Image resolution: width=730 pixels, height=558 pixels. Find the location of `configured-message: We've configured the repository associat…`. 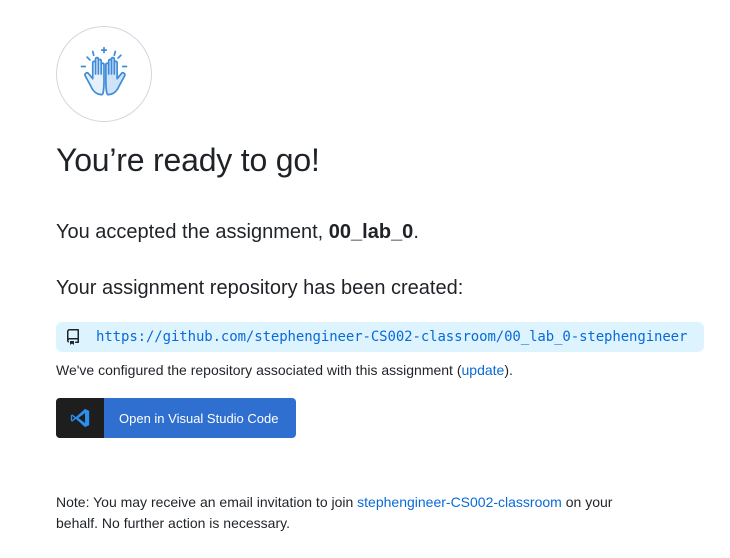

configured-message: We've configured the repository associat… is located at coordinates (284, 370).